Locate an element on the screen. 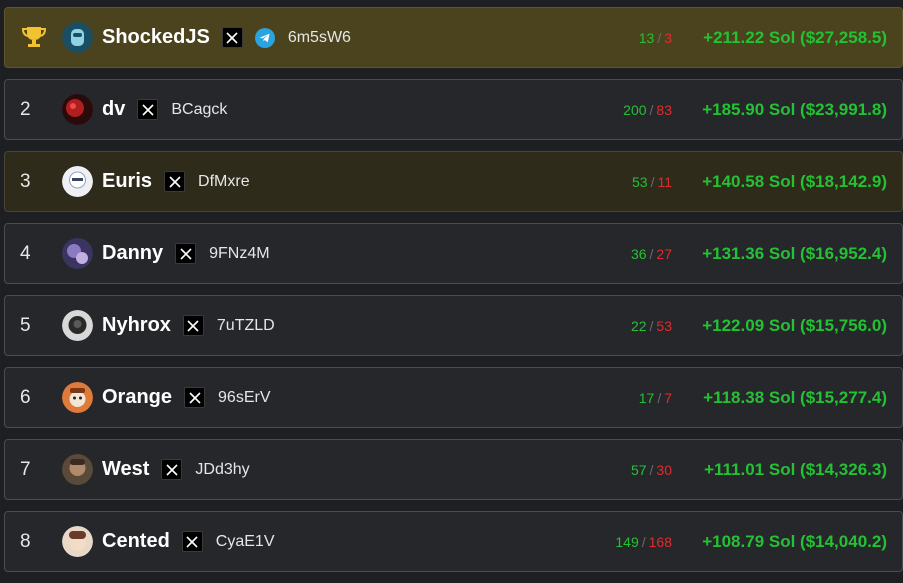 This screenshot has width=903, height=583. rank-number: 3 is located at coordinates (25, 181).